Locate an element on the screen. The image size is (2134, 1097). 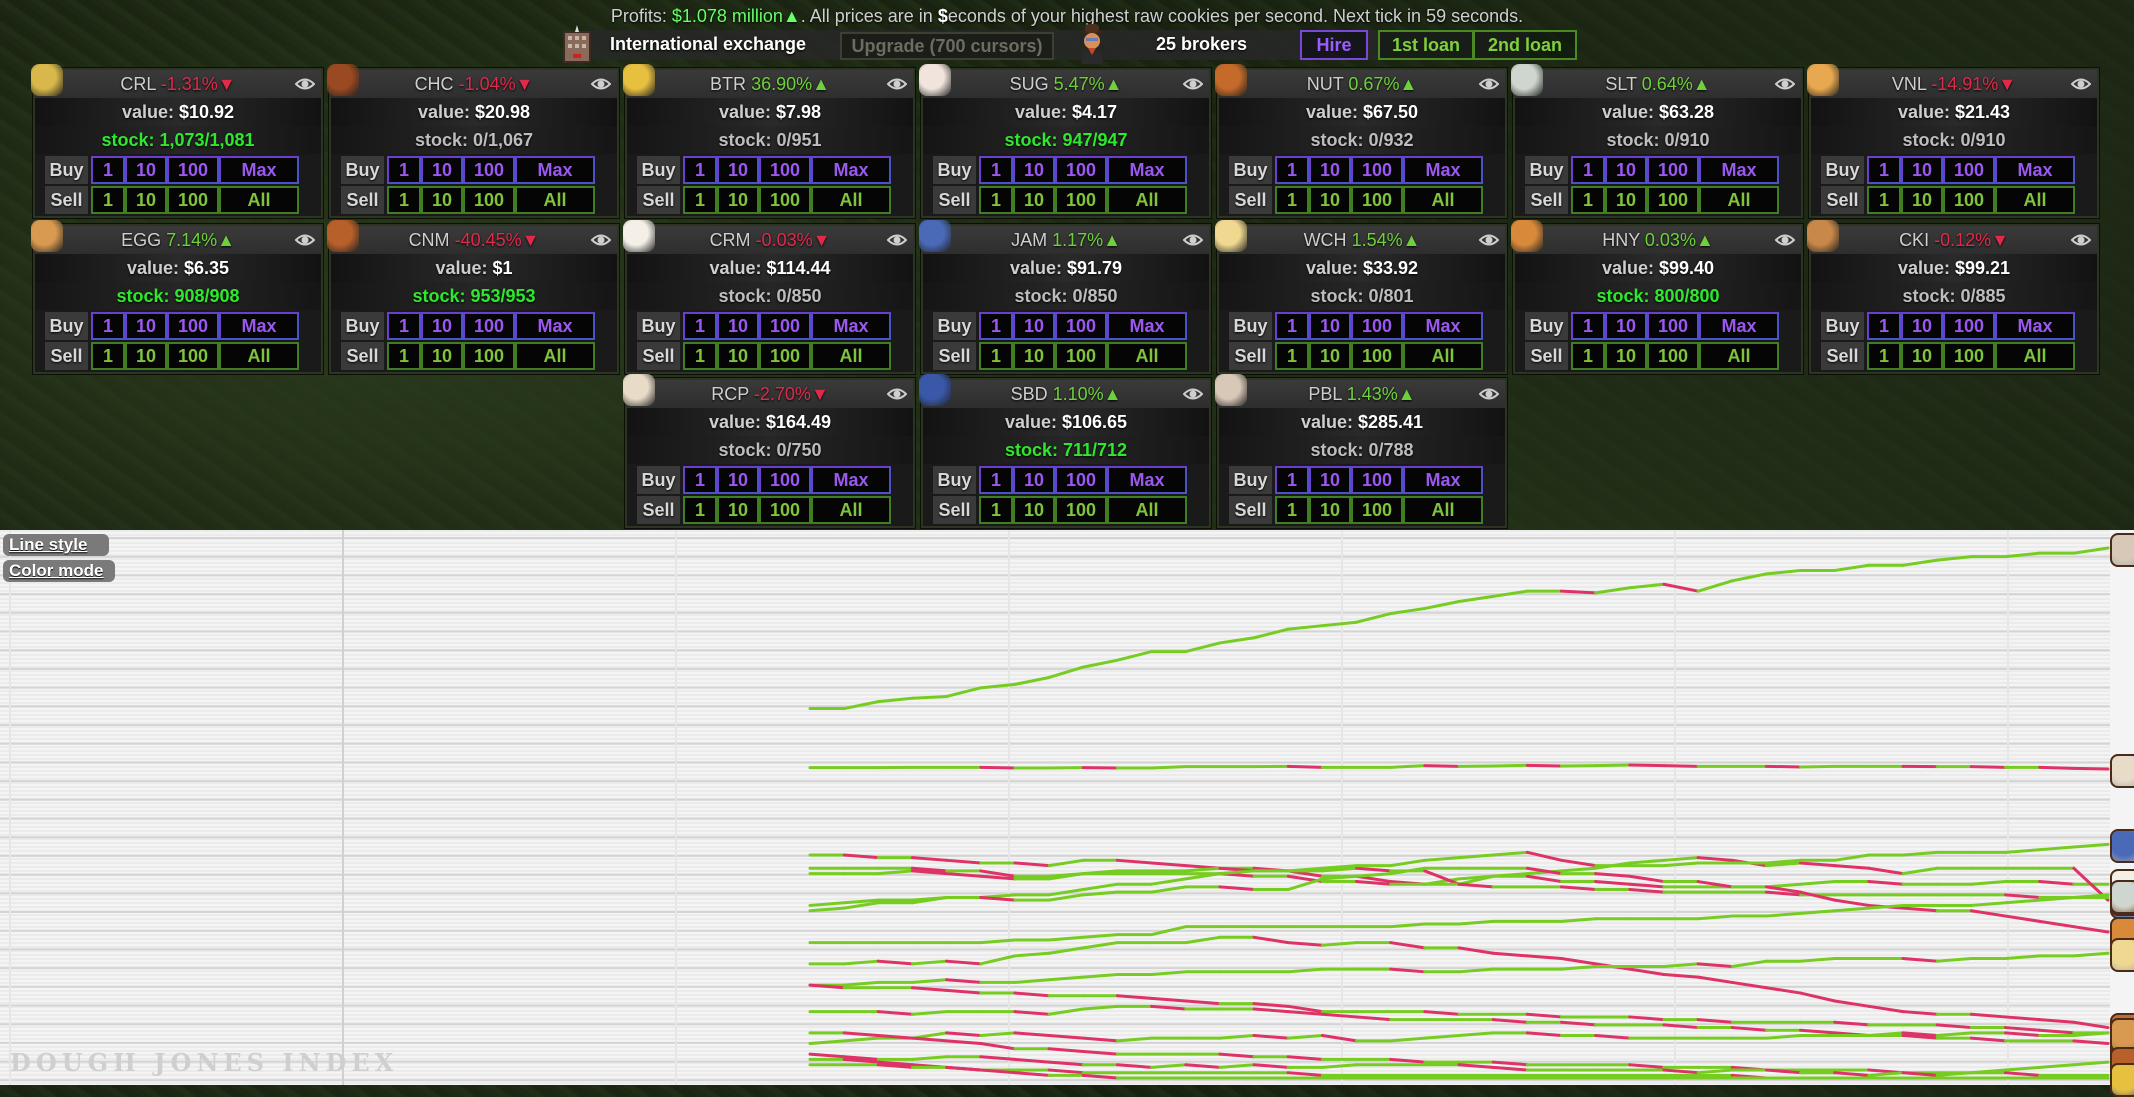
hire-broker-button: Hire is located at coordinates (1334, 45).